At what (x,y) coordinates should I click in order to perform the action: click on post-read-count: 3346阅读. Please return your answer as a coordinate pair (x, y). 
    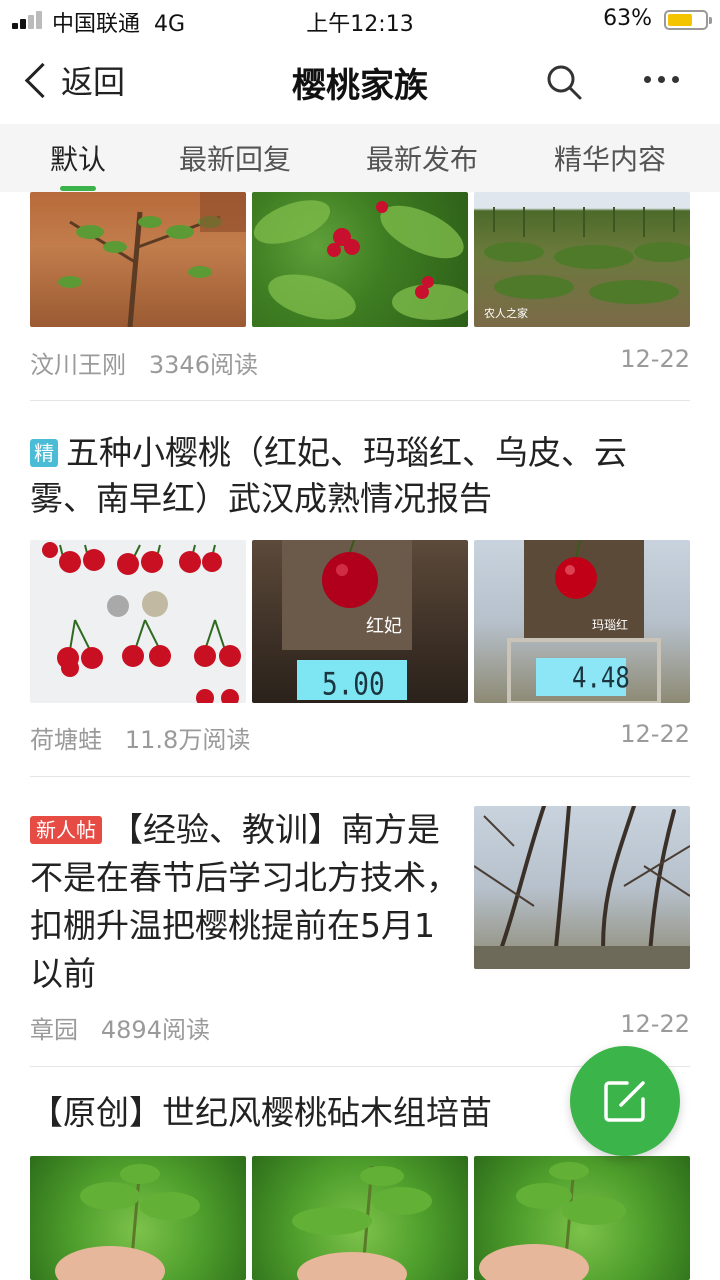
    Looking at the image, I should click on (203, 365).